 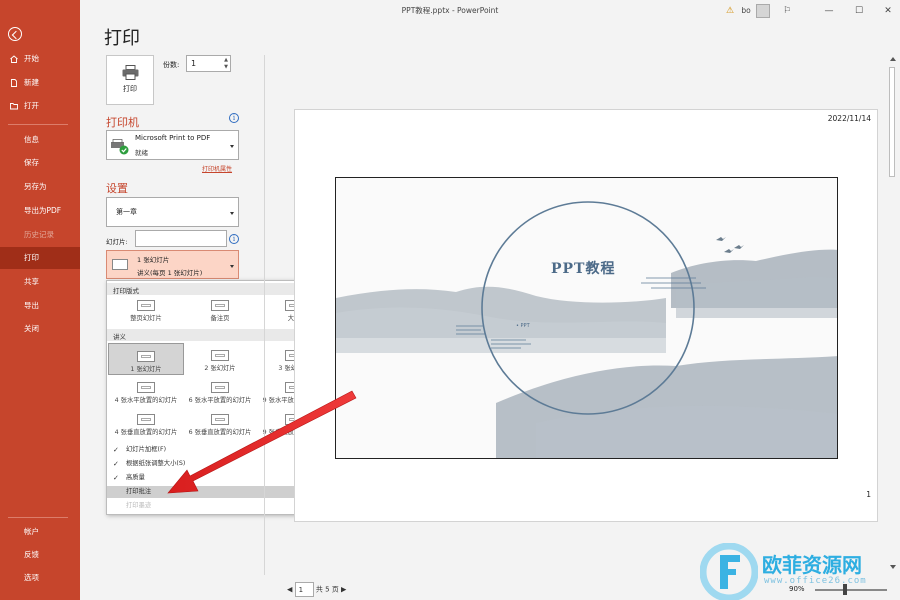 What do you see at coordinates (730, 11) in the screenshot?
I see `warning-icon: ⚠` at bounding box center [730, 11].